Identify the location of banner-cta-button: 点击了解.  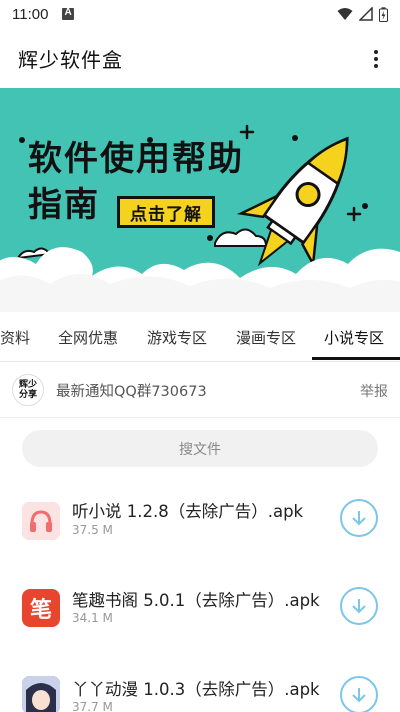
(166, 212).